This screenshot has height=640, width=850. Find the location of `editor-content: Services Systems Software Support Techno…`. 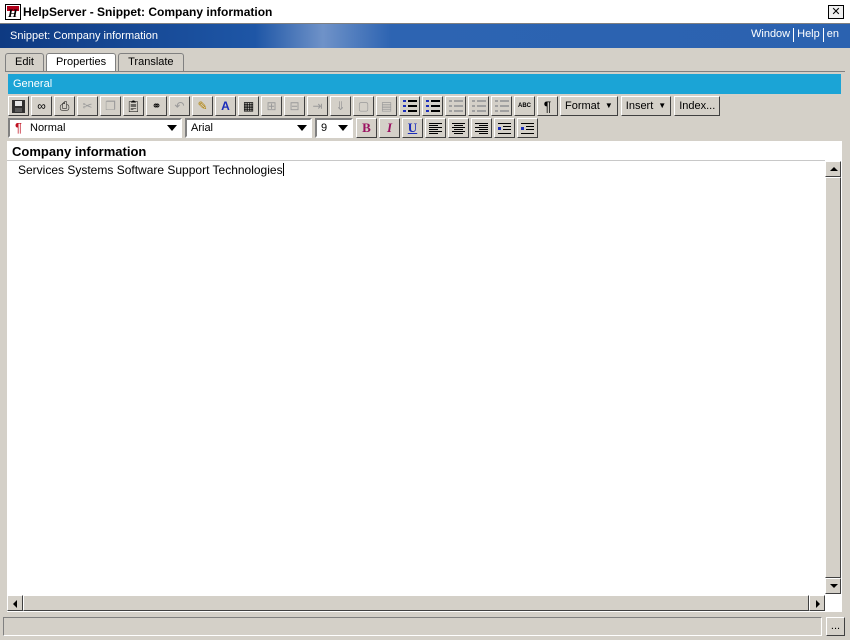

editor-content: Services Systems Software Support Techno… is located at coordinates (151, 170).